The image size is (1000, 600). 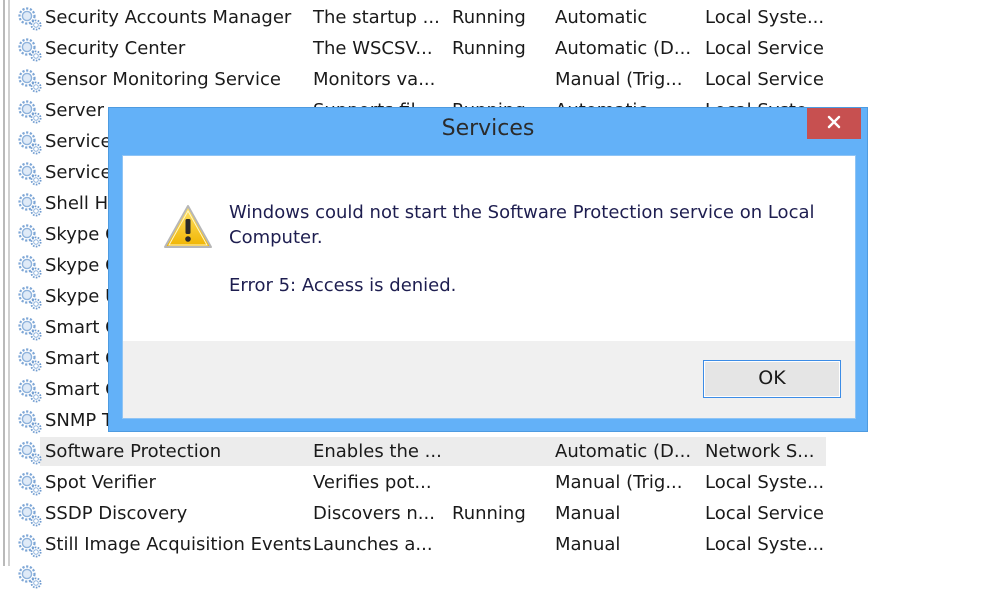 I want to click on service-name: SNMP T, so click(x=79, y=420).